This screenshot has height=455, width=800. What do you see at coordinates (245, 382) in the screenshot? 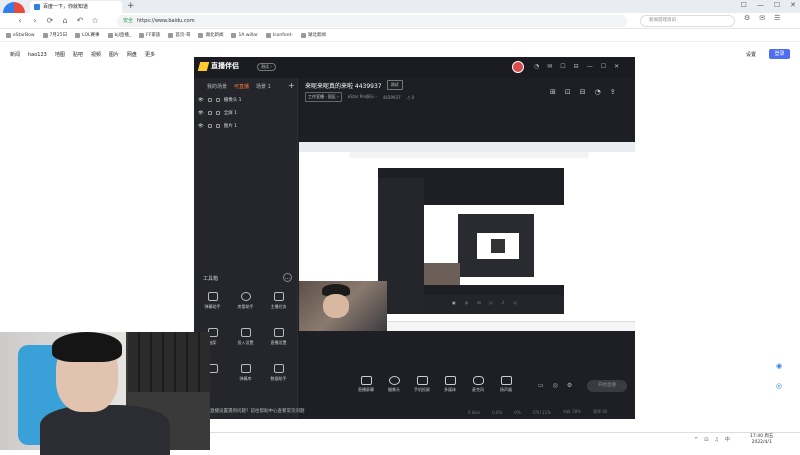
I see `tool-danmu-library: 弹幕库` at bounding box center [245, 382].